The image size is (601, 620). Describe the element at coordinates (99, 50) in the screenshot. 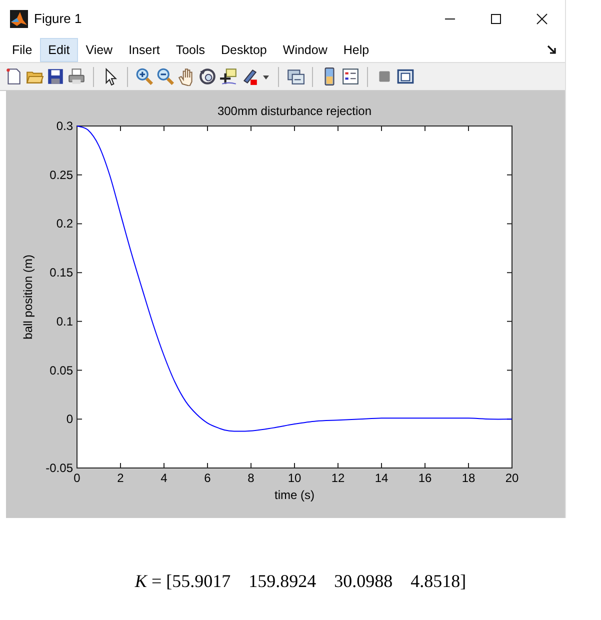

I see `menu-item: View` at that location.